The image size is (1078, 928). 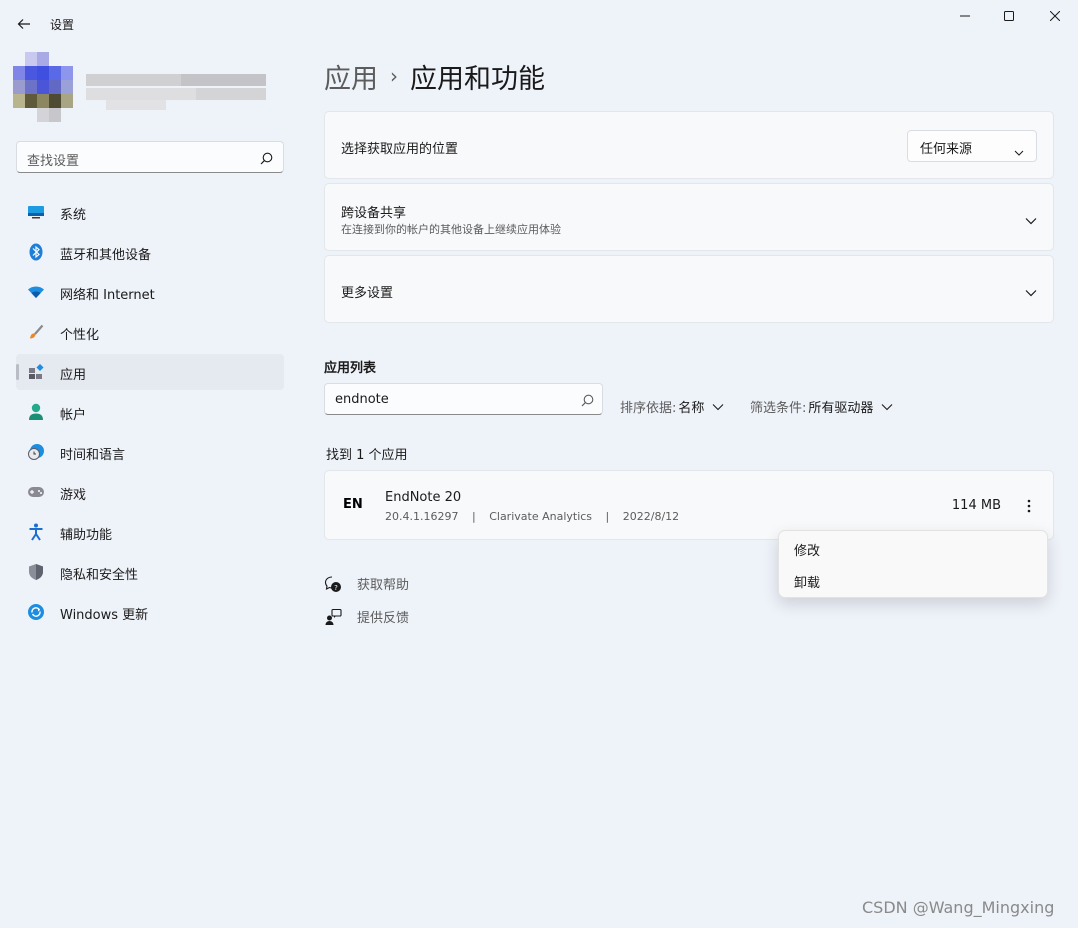 I want to click on account-icon, so click(x=36, y=412).